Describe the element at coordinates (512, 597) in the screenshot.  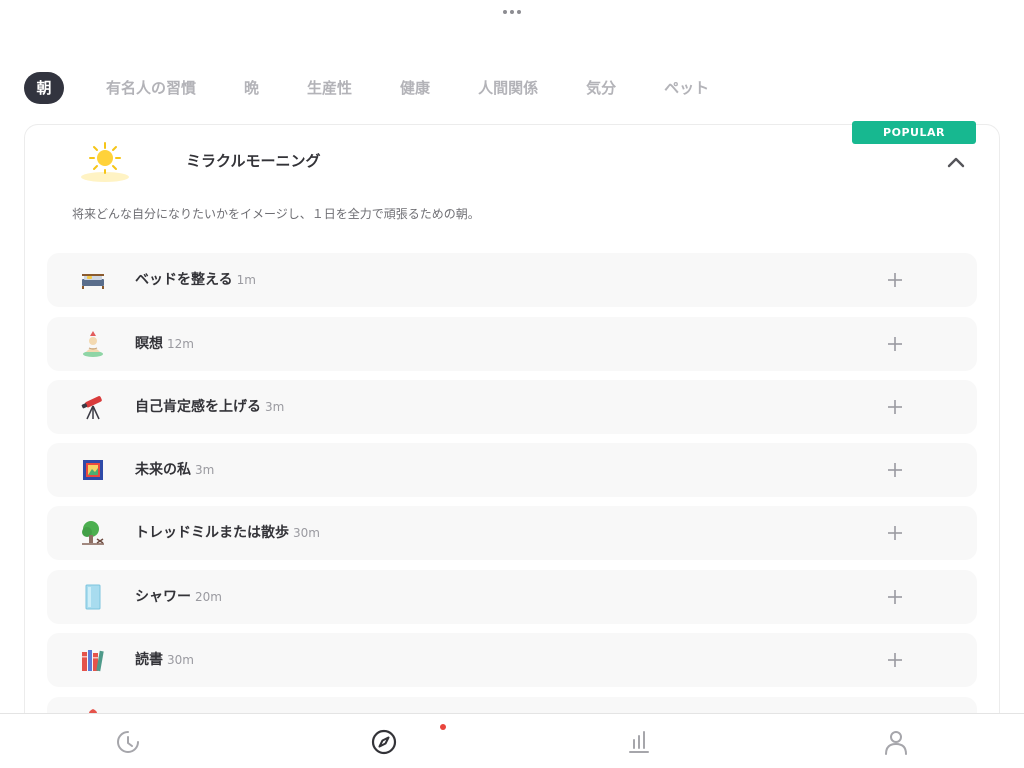
I see `habit-row-shower: シャワー 20m` at that location.